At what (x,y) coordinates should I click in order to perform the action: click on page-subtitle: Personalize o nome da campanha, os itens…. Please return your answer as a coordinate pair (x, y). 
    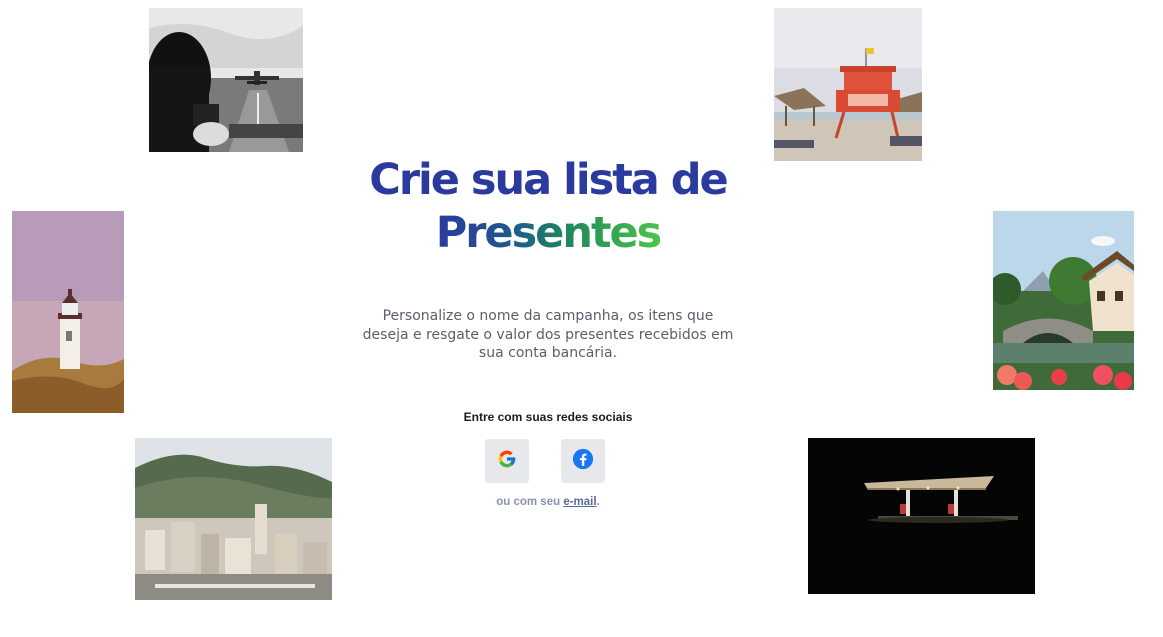
    Looking at the image, I should click on (548, 334).